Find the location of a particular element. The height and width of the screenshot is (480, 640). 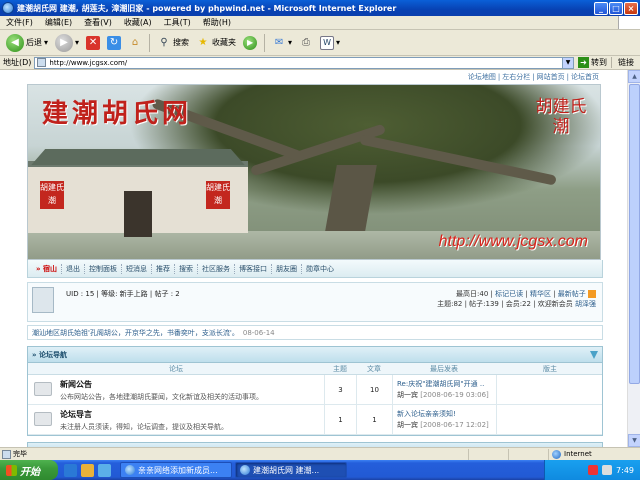

stop-button: ✕ is located at coordinates (93, 43).